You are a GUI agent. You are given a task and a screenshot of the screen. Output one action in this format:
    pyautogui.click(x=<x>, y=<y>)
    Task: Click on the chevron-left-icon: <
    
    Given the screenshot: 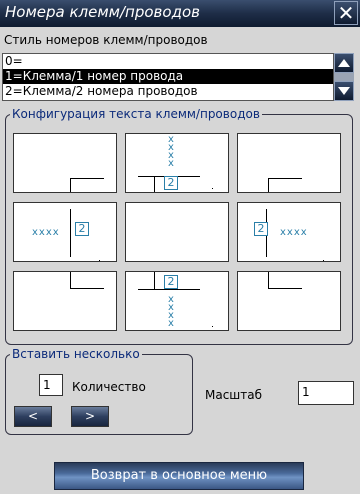 What is the action you would take?
    pyautogui.click(x=33, y=416)
    